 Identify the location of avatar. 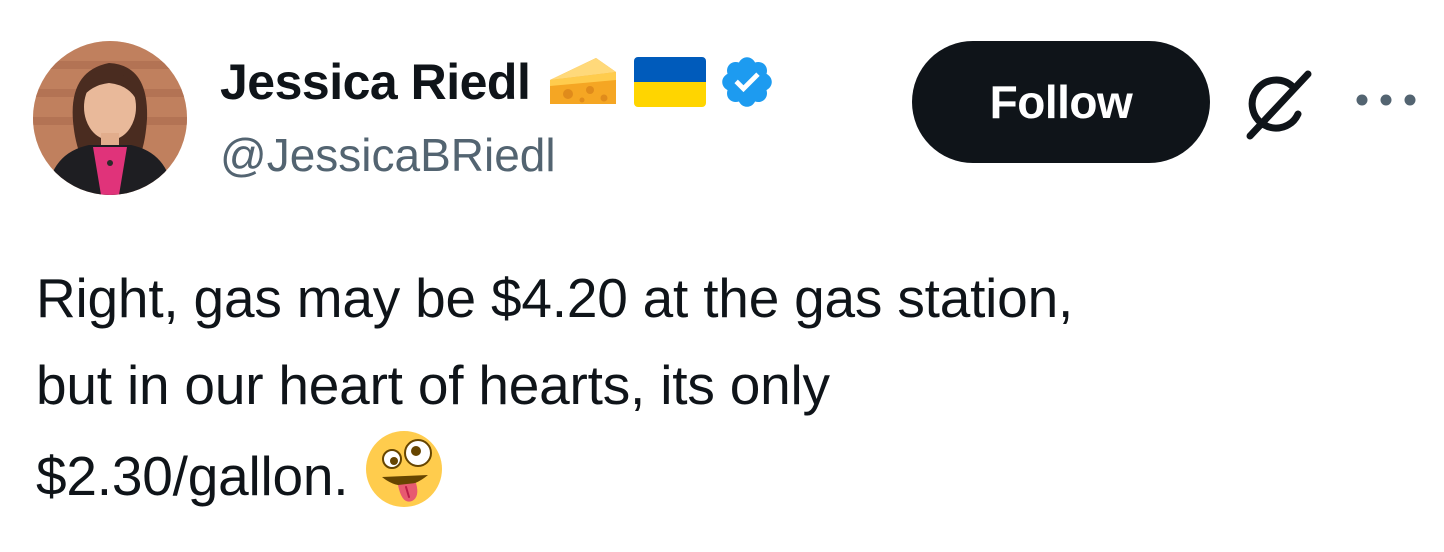
(110, 118).